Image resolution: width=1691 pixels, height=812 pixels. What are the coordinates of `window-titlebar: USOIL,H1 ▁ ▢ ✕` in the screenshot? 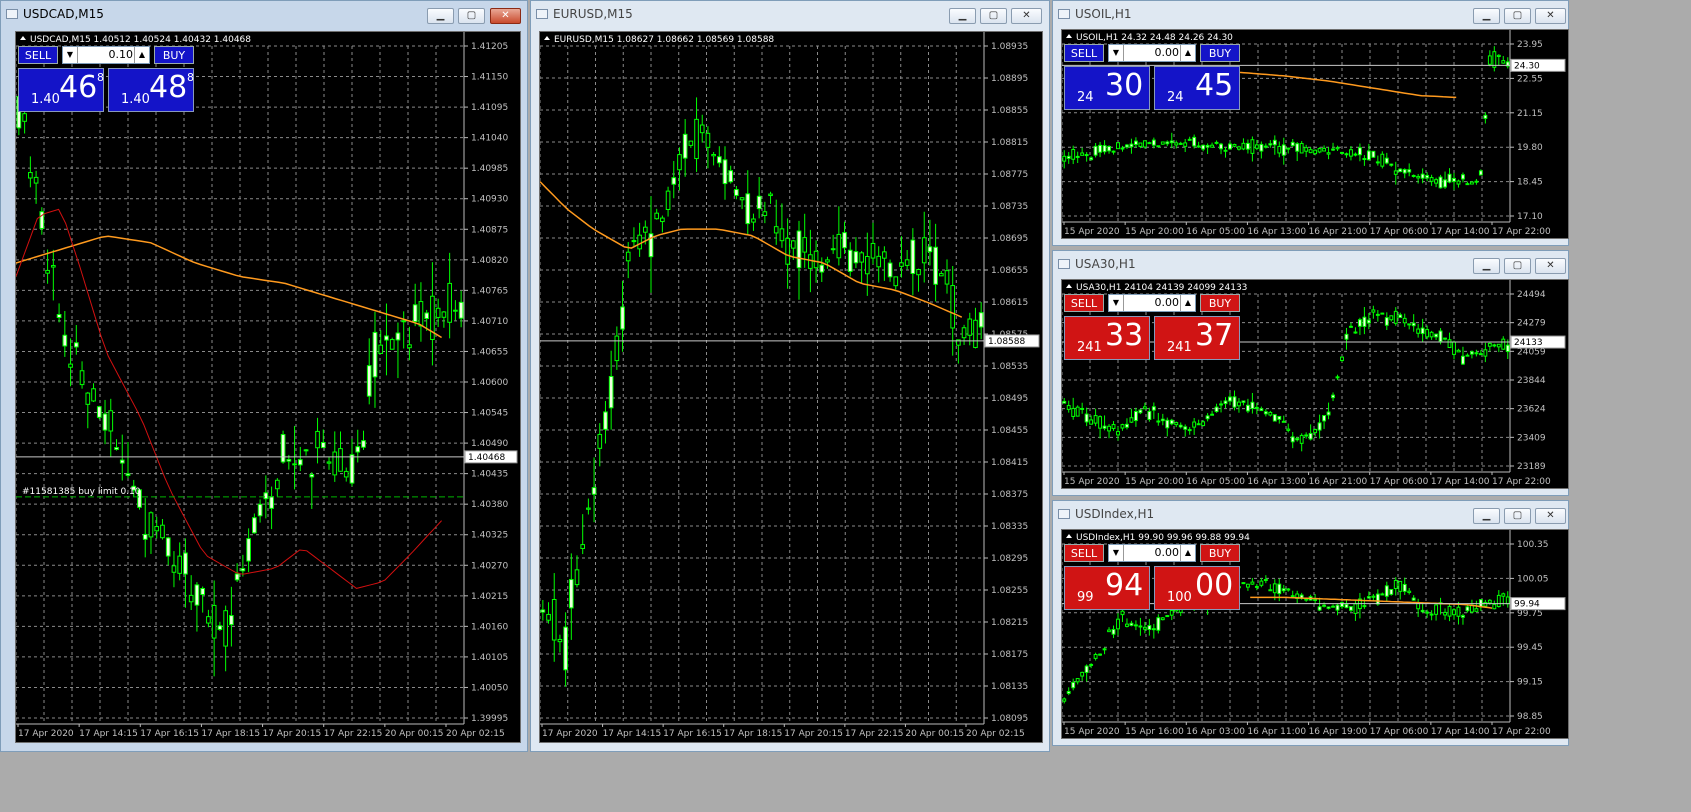 It's located at (1310, 15).